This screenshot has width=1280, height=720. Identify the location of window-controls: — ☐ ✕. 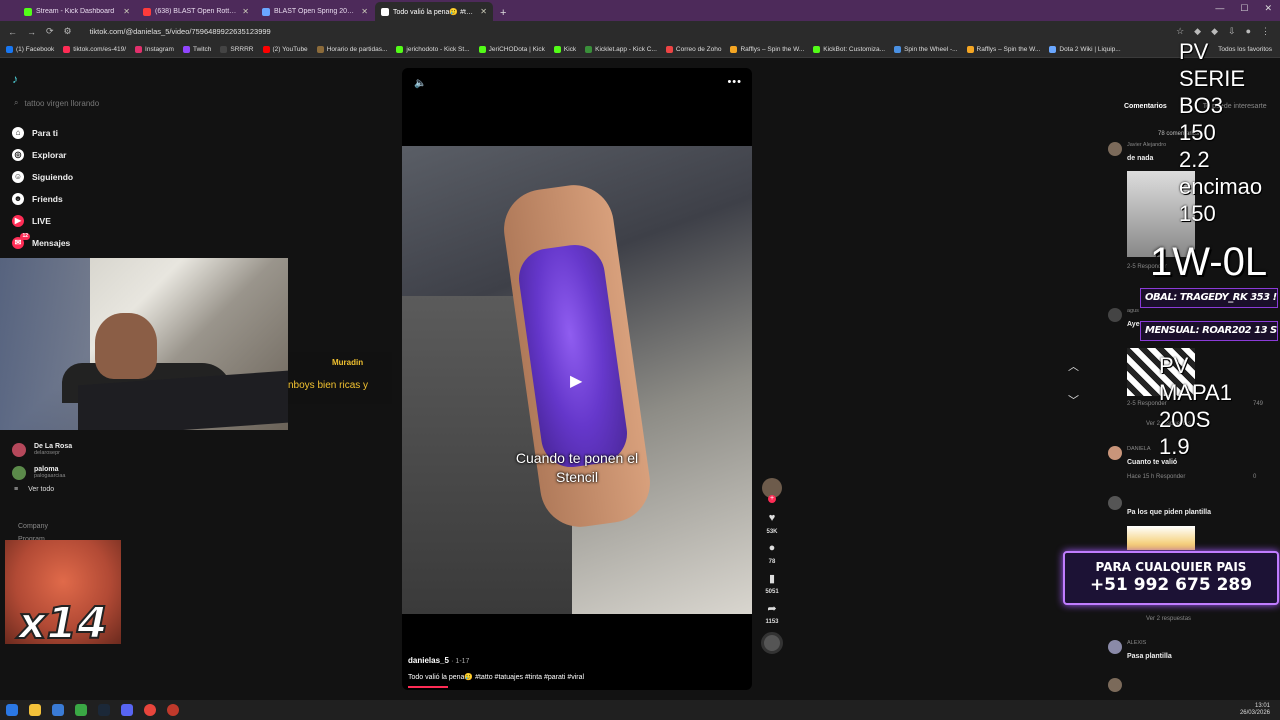
(1243, 8).